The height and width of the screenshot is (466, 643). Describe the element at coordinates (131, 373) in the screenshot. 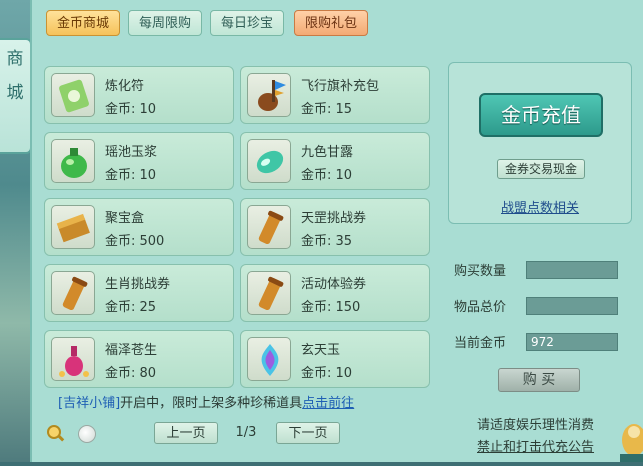

I see `item-price: 金币: 80` at that location.